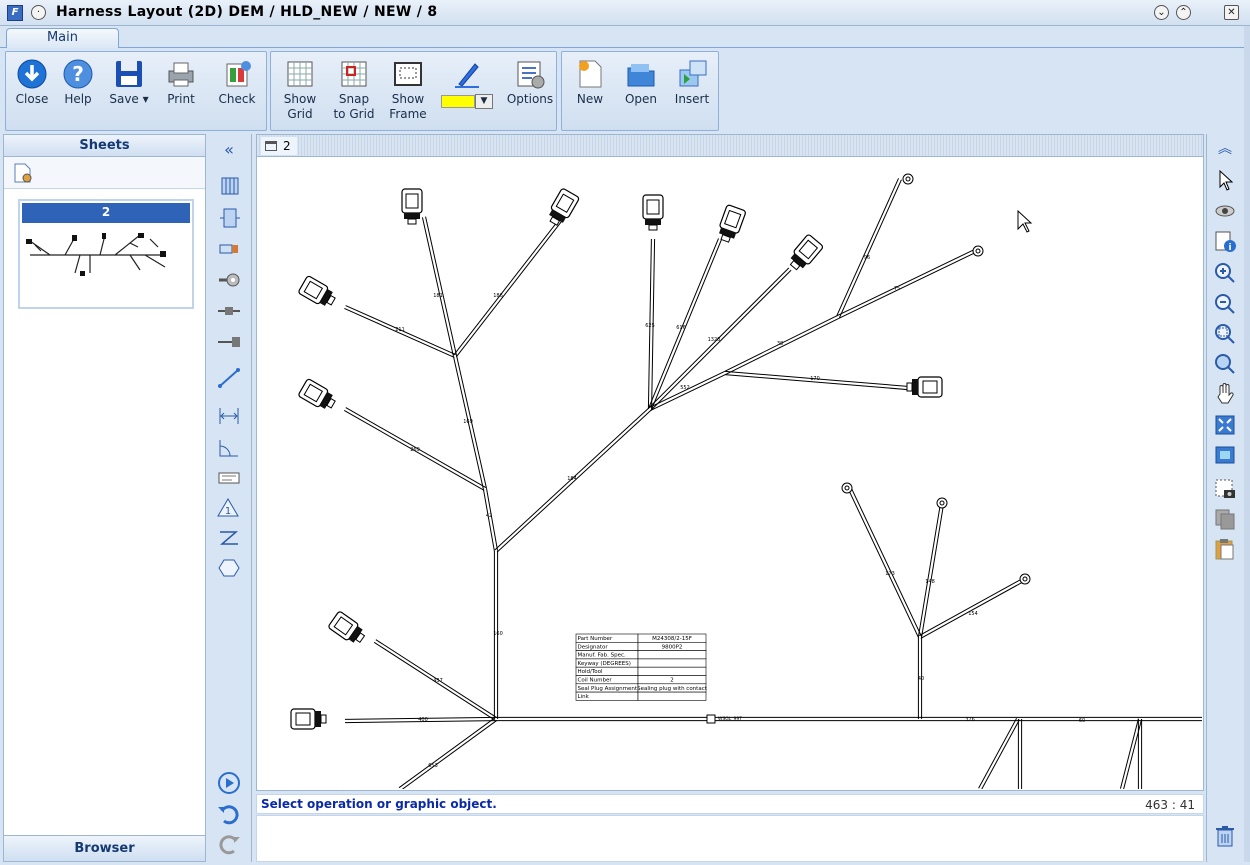  What do you see at coordinates (279, 146) in the screenshot?
I see `document-tab: 2` at bounding box center [279, 146].